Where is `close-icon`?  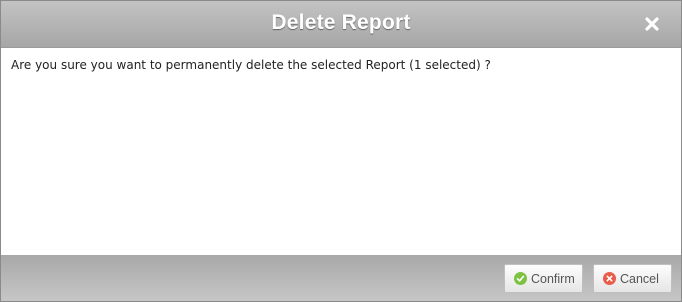
close-icon is located at coordinates (652, 24).